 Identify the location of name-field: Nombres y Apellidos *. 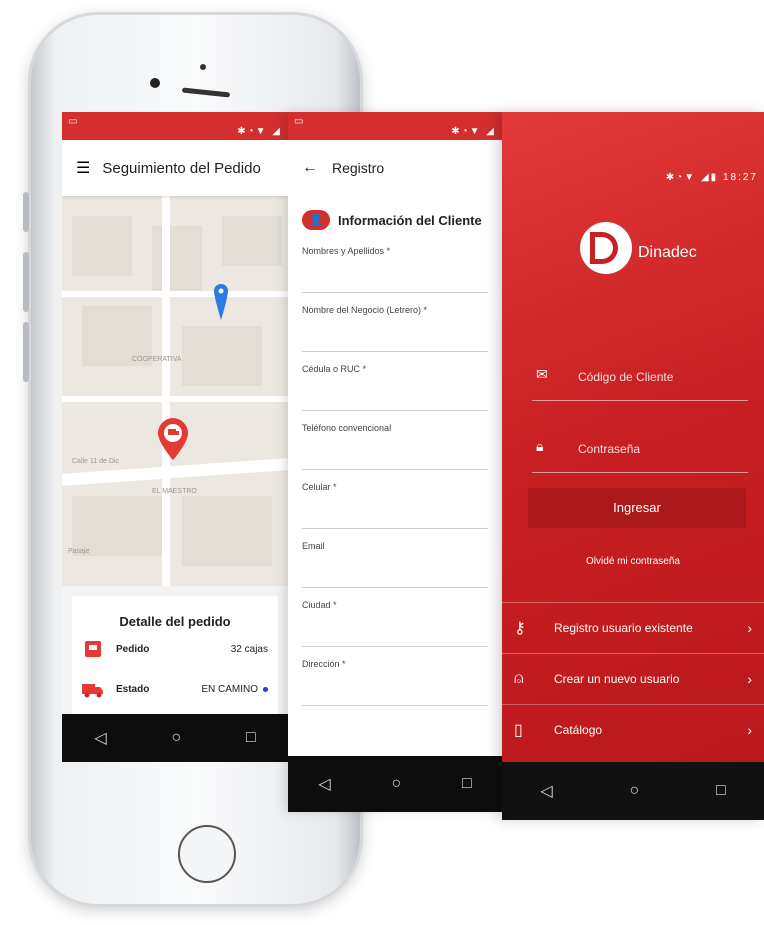
(395, 263).